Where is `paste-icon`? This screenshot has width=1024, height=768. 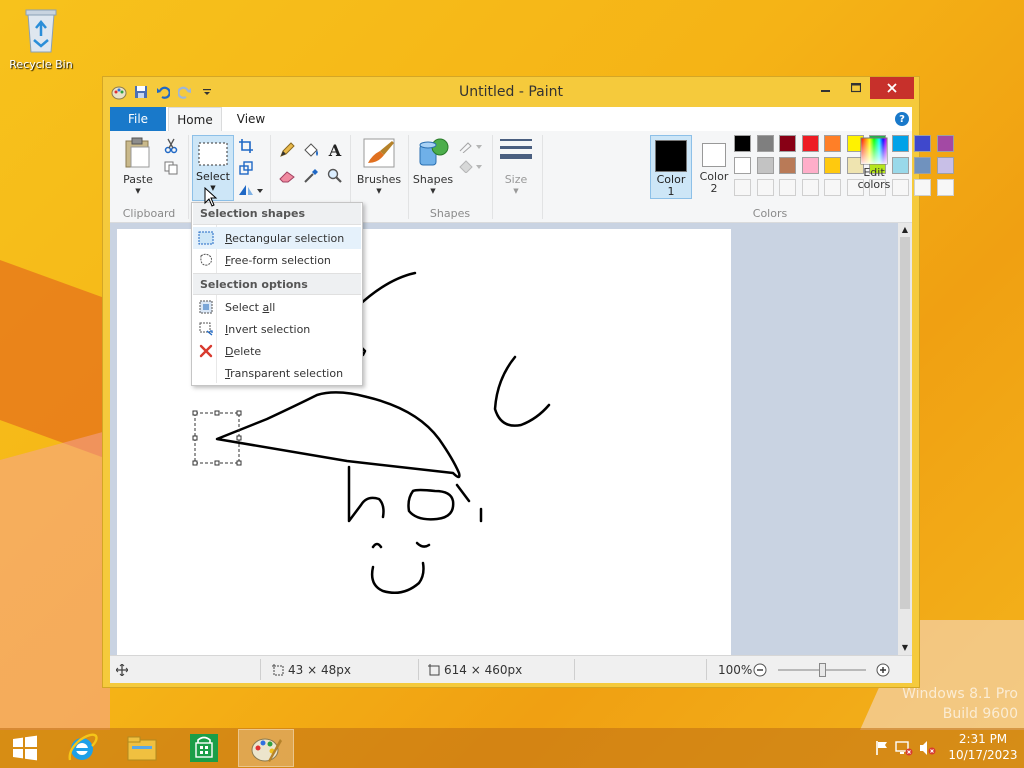 paste-icon is located at coordinates (137, 152).